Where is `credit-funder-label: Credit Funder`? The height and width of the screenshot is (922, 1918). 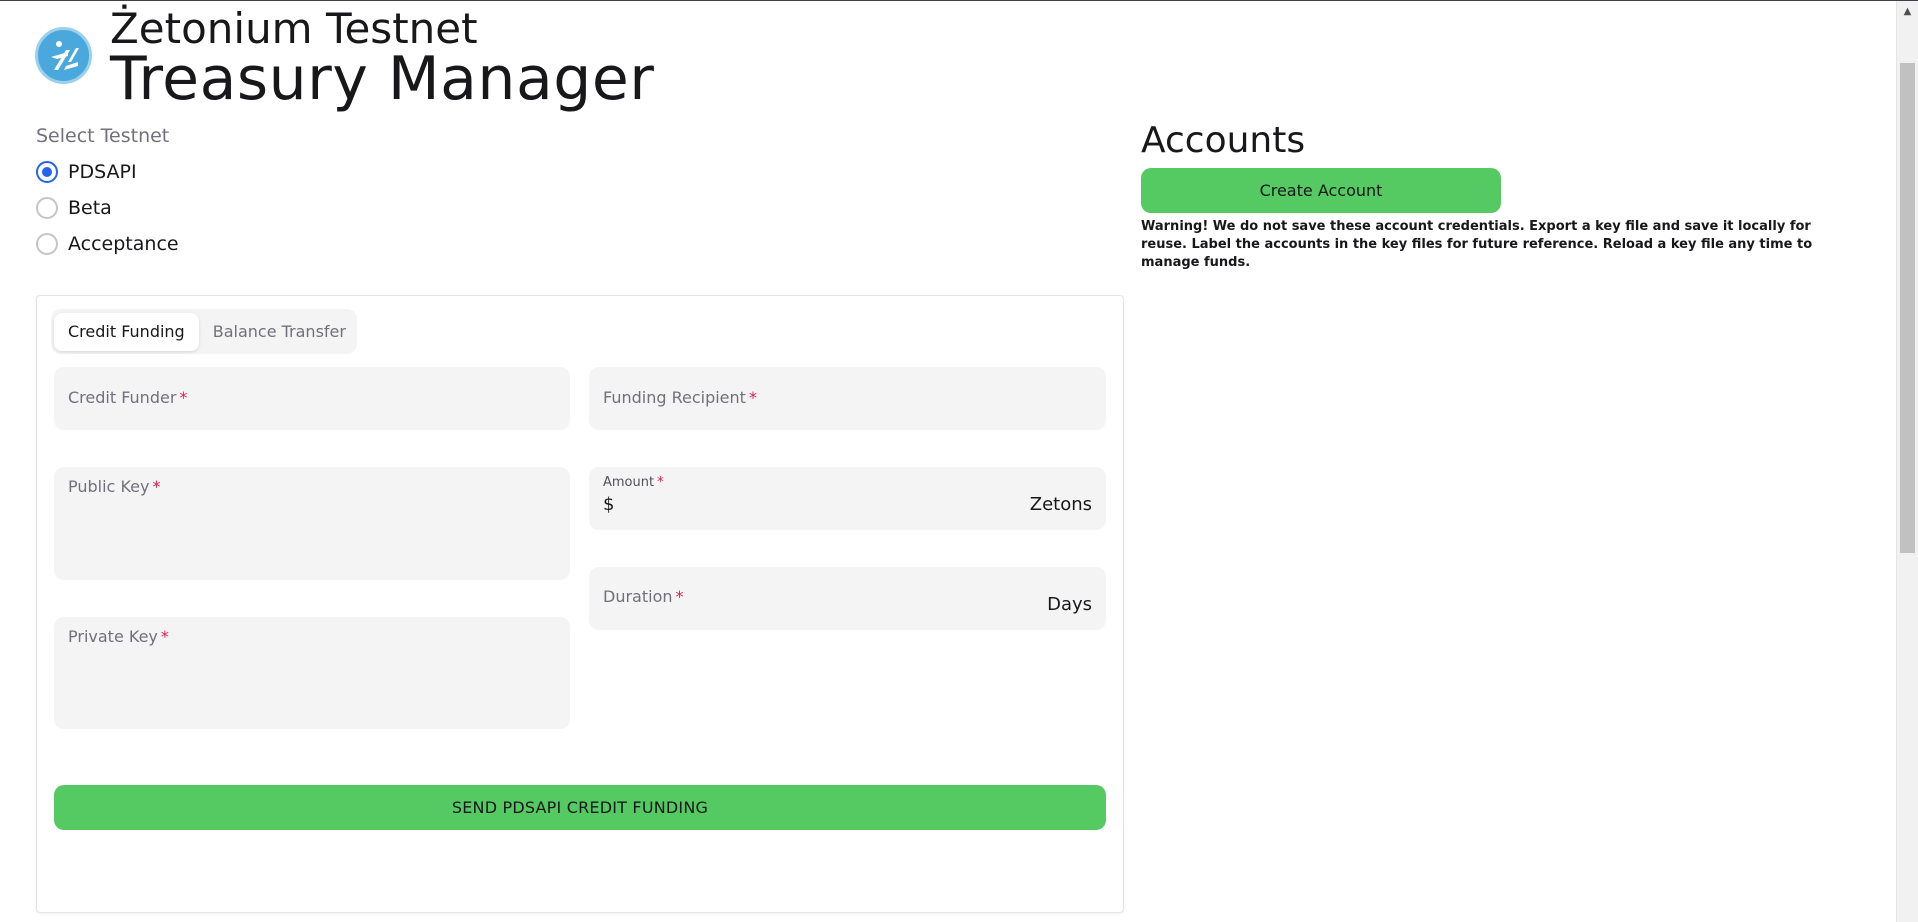
credit-funder-label: Credit Funder is located at coordinates (122, 397).